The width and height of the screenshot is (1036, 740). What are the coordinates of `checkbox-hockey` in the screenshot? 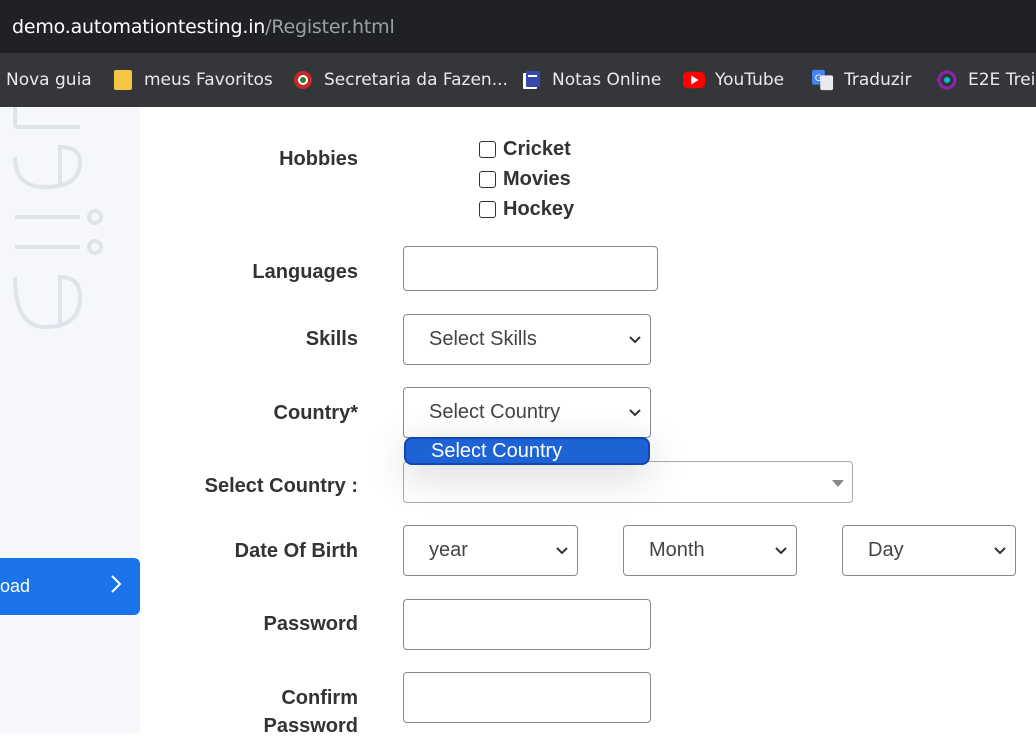 It's located at (487, 209).